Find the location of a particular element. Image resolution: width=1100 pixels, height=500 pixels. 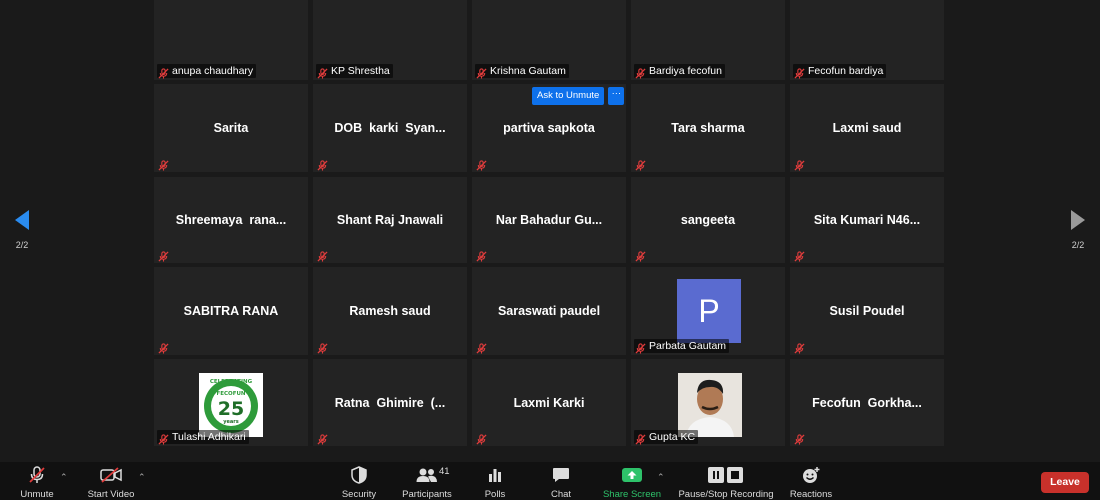

participant-name: KP Shrestha is located at coordinates (360, 71).